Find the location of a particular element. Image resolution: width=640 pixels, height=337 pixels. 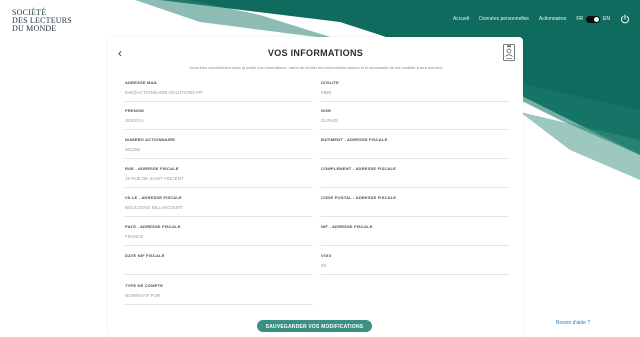

country-label: PAYS - ADRESSE FISCALE is located at coordinates (153, 226).